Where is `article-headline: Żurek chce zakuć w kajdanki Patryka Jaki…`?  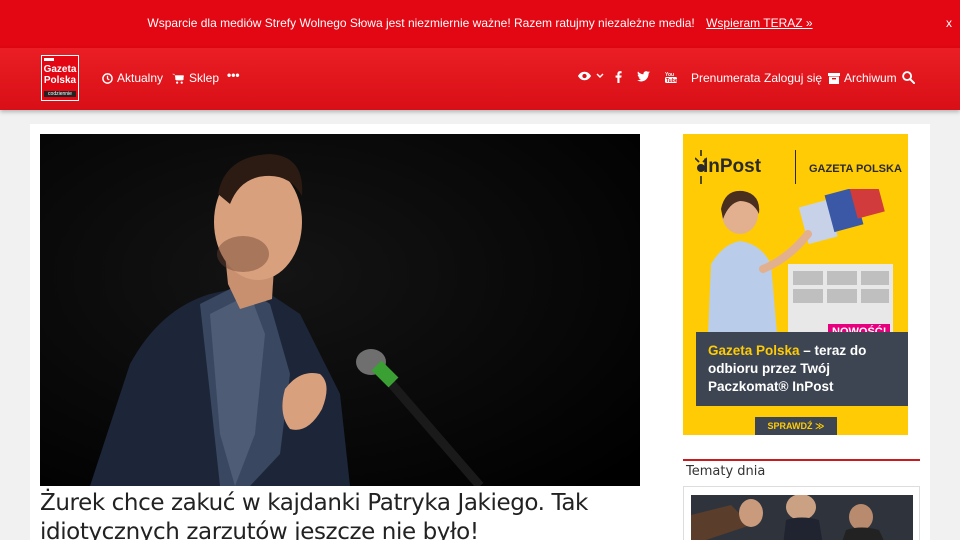 article-headline: Żurek chce zakuć w kajdanki Patryka Jaki… is located at coordinates (340, 514).